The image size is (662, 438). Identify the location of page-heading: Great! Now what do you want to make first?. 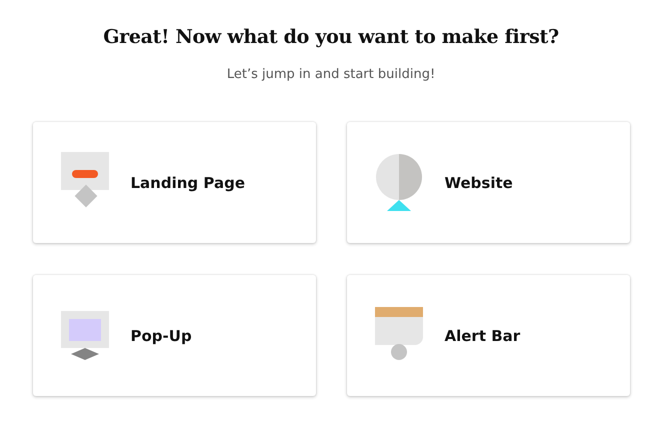
(331, 37).